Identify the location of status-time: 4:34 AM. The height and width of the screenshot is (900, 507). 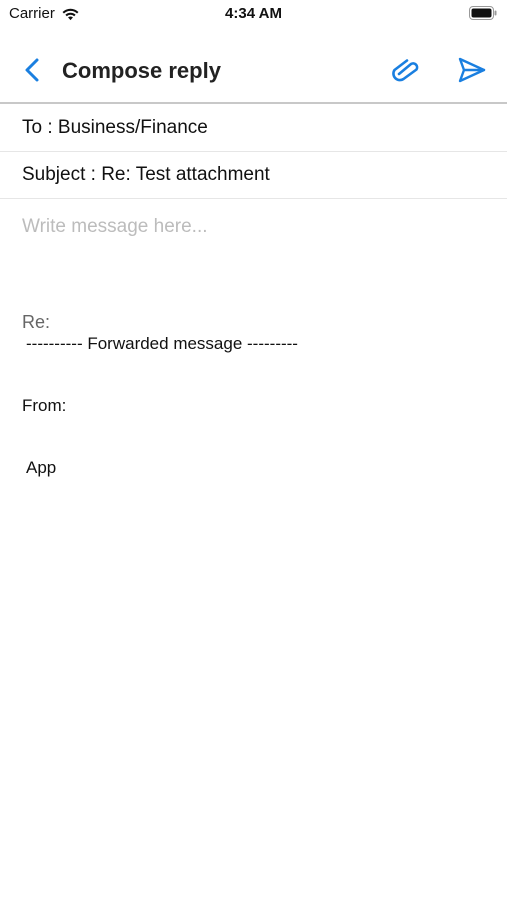
(253, 13).